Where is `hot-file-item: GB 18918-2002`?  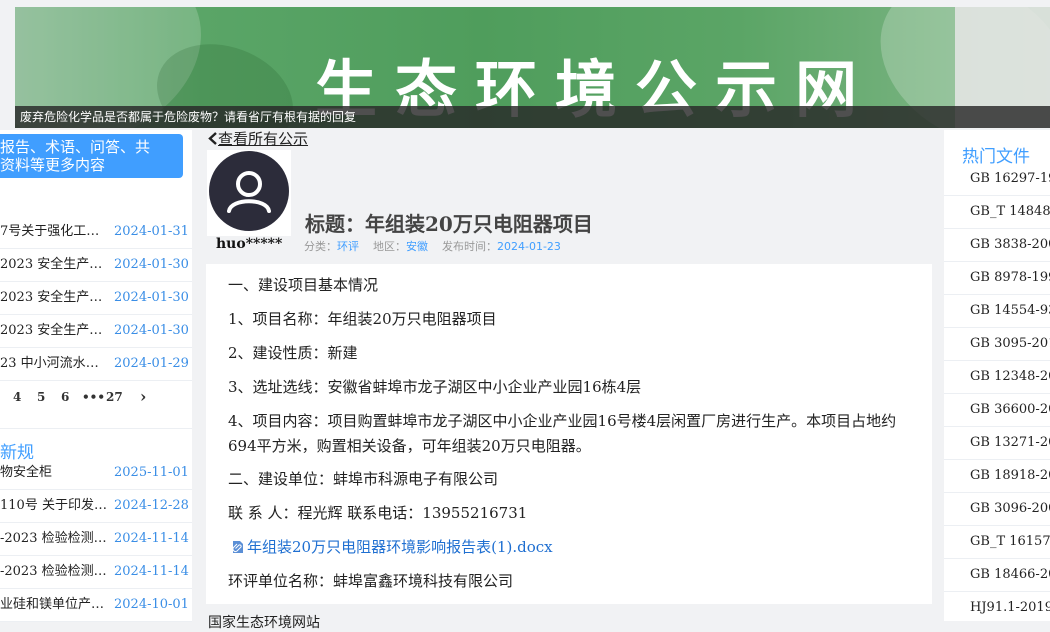
hot-file-item: GB 18918-2002 is located at coordinates (997, 476).